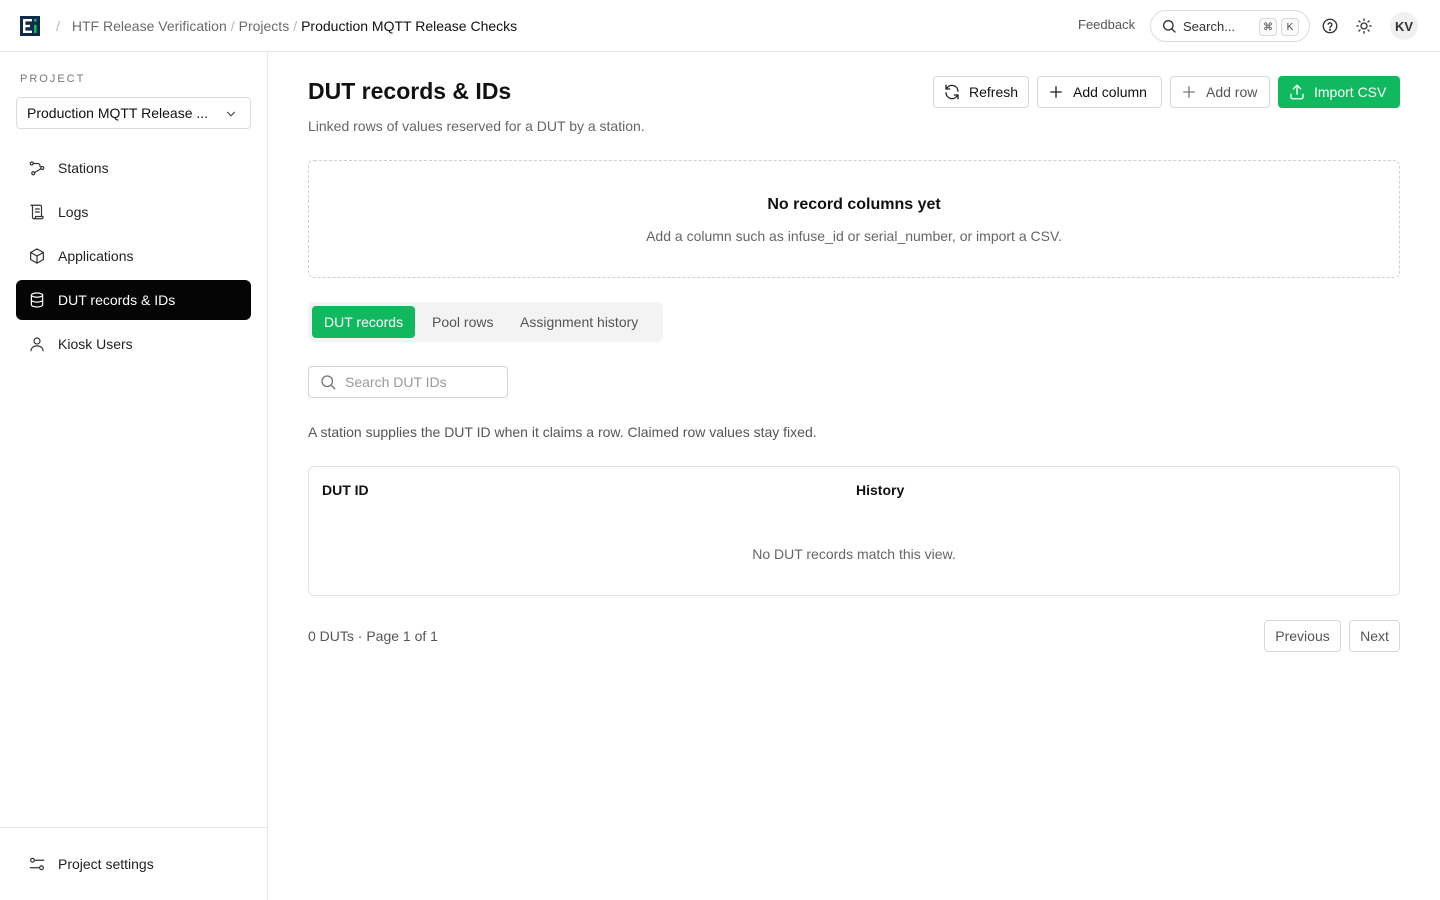 Image resolution: width=1440 pixels, height=900 pixels. What do you see at coordinates (410, 91) in the screenshot?
I see `page-title: DUT records & IDs` at bounding box center [410, 91].